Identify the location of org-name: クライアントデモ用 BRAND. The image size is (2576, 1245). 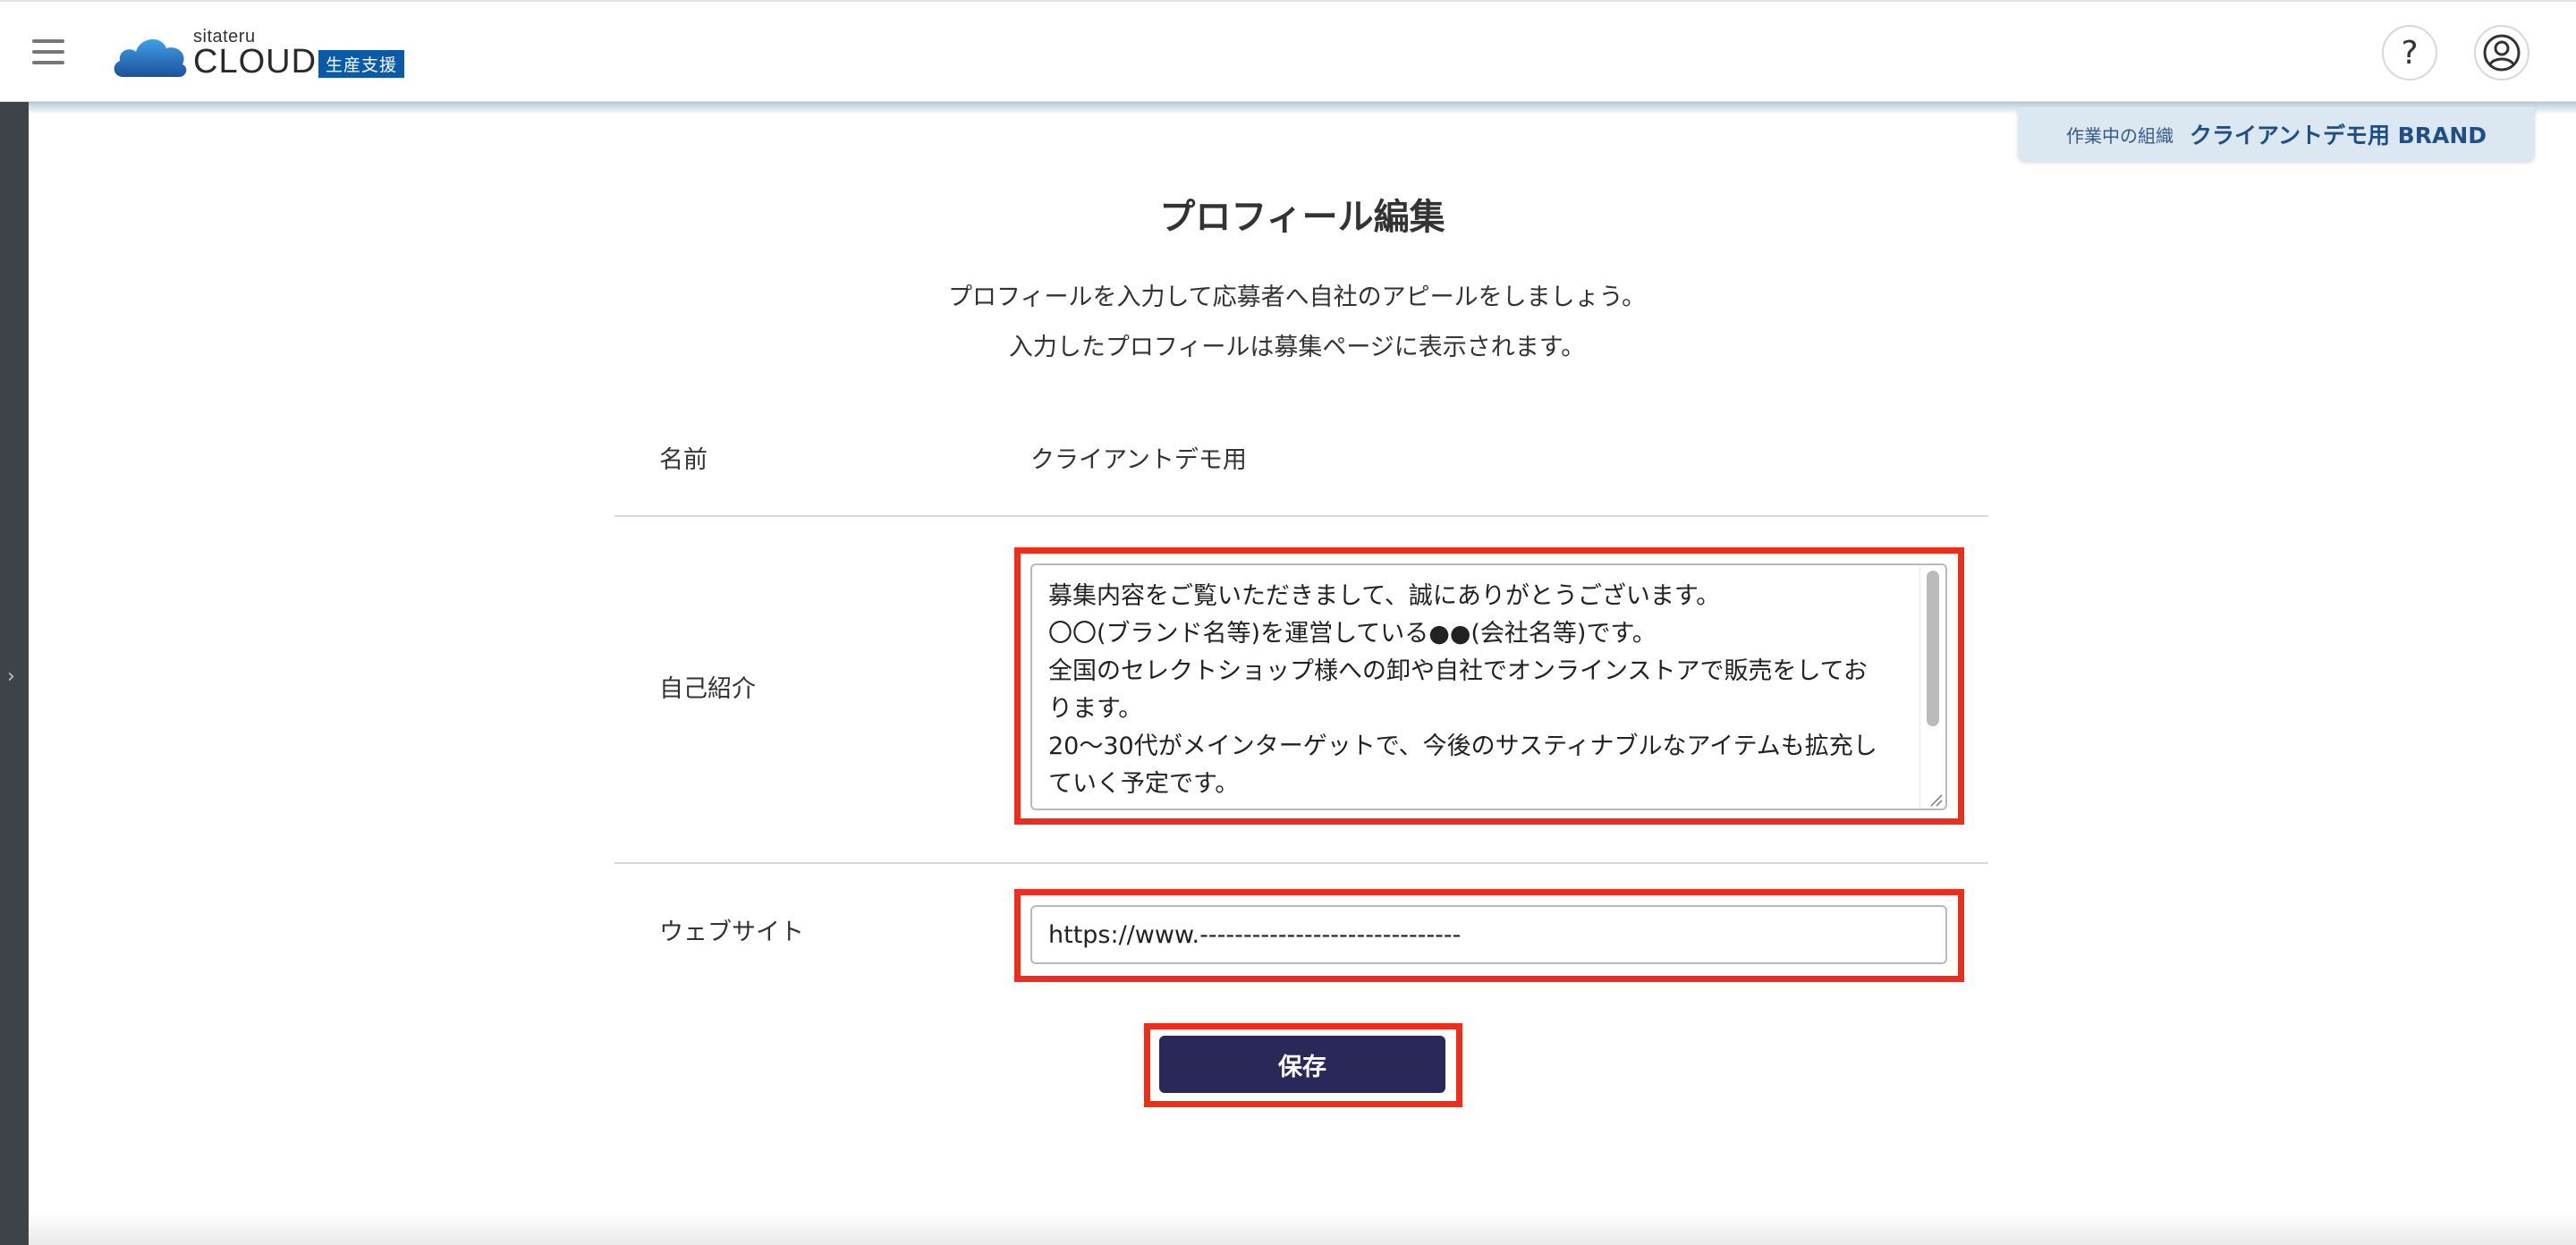
(2338, 135).